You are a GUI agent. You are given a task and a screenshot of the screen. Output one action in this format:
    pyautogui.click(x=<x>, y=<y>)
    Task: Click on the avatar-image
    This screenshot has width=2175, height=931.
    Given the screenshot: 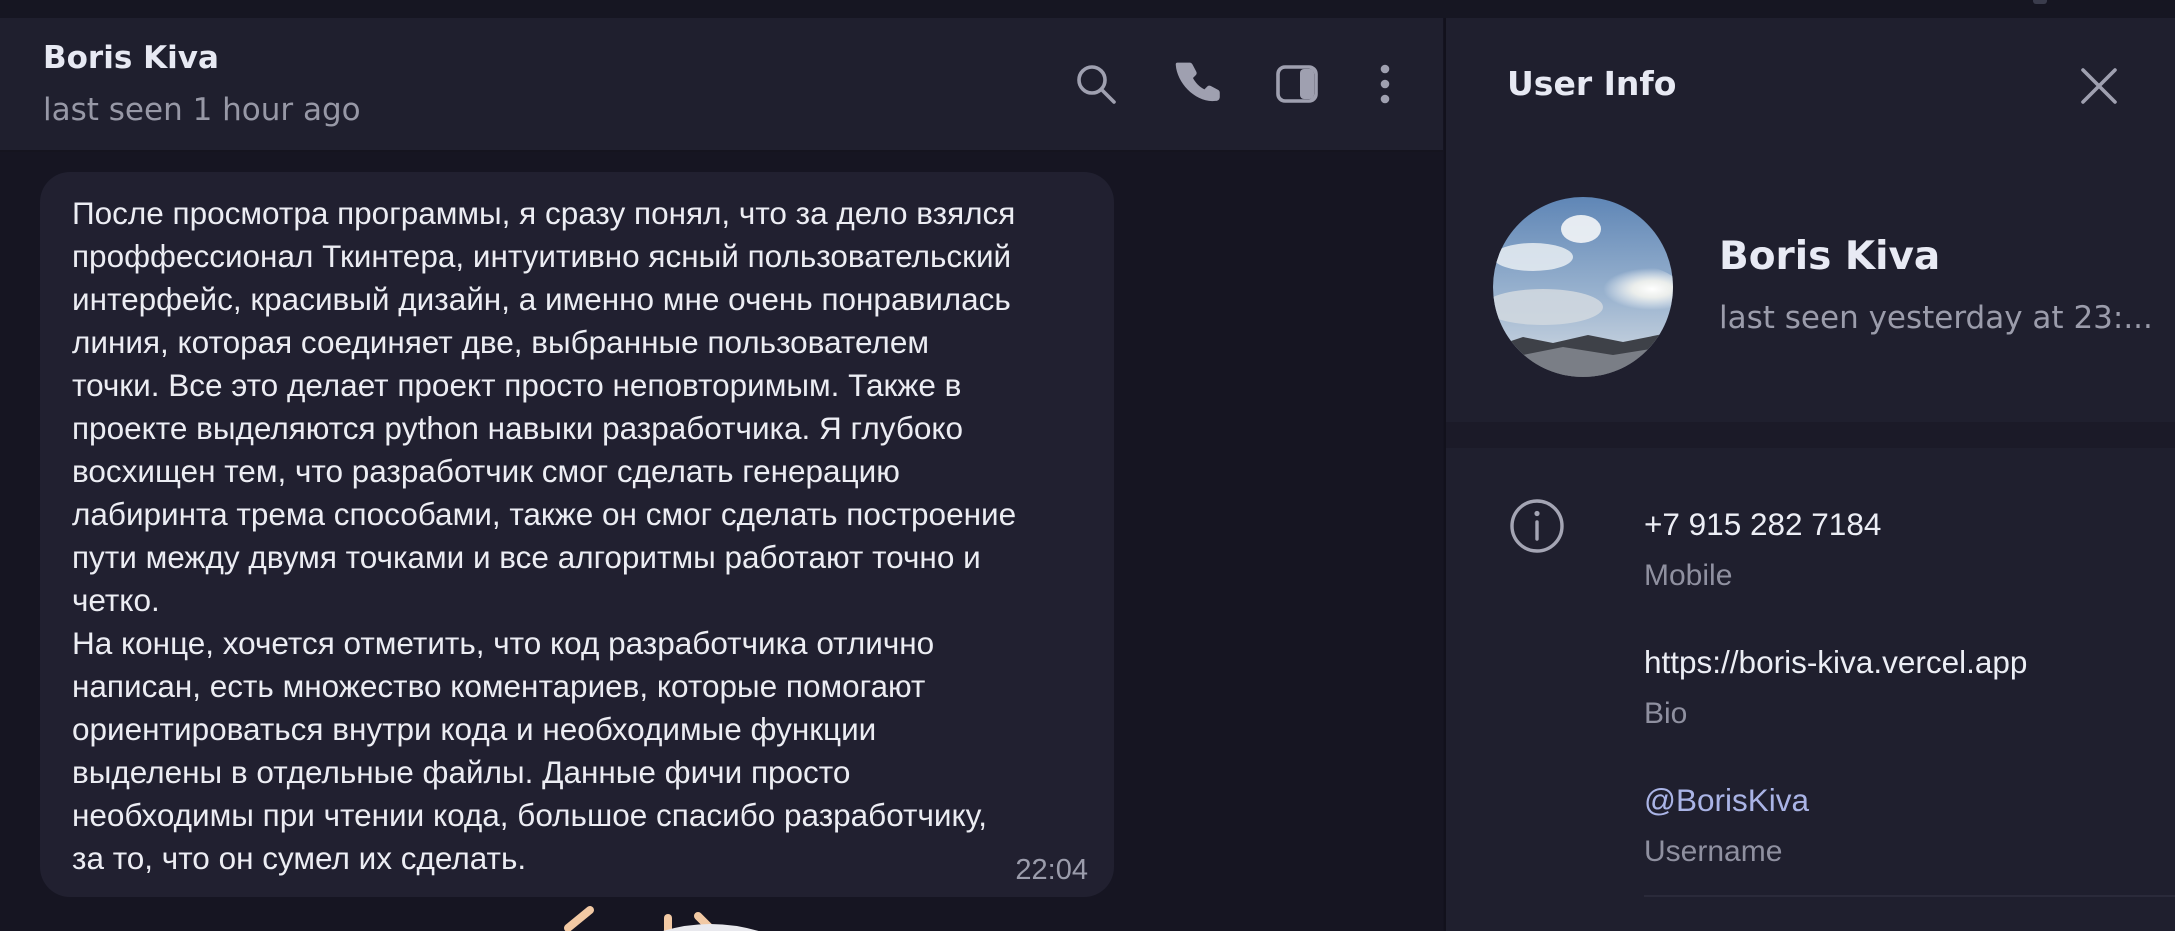 What is the action you would take?
    pyautogui.click(x=1583, y=287)
    